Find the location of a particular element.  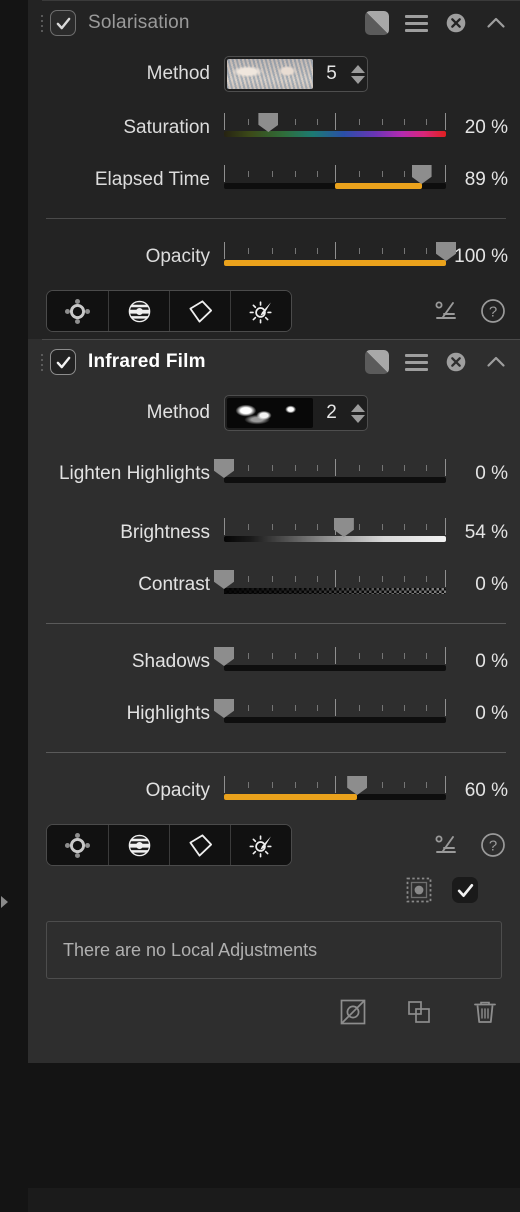

method-value: 5 is located at coordinates (331, 73).